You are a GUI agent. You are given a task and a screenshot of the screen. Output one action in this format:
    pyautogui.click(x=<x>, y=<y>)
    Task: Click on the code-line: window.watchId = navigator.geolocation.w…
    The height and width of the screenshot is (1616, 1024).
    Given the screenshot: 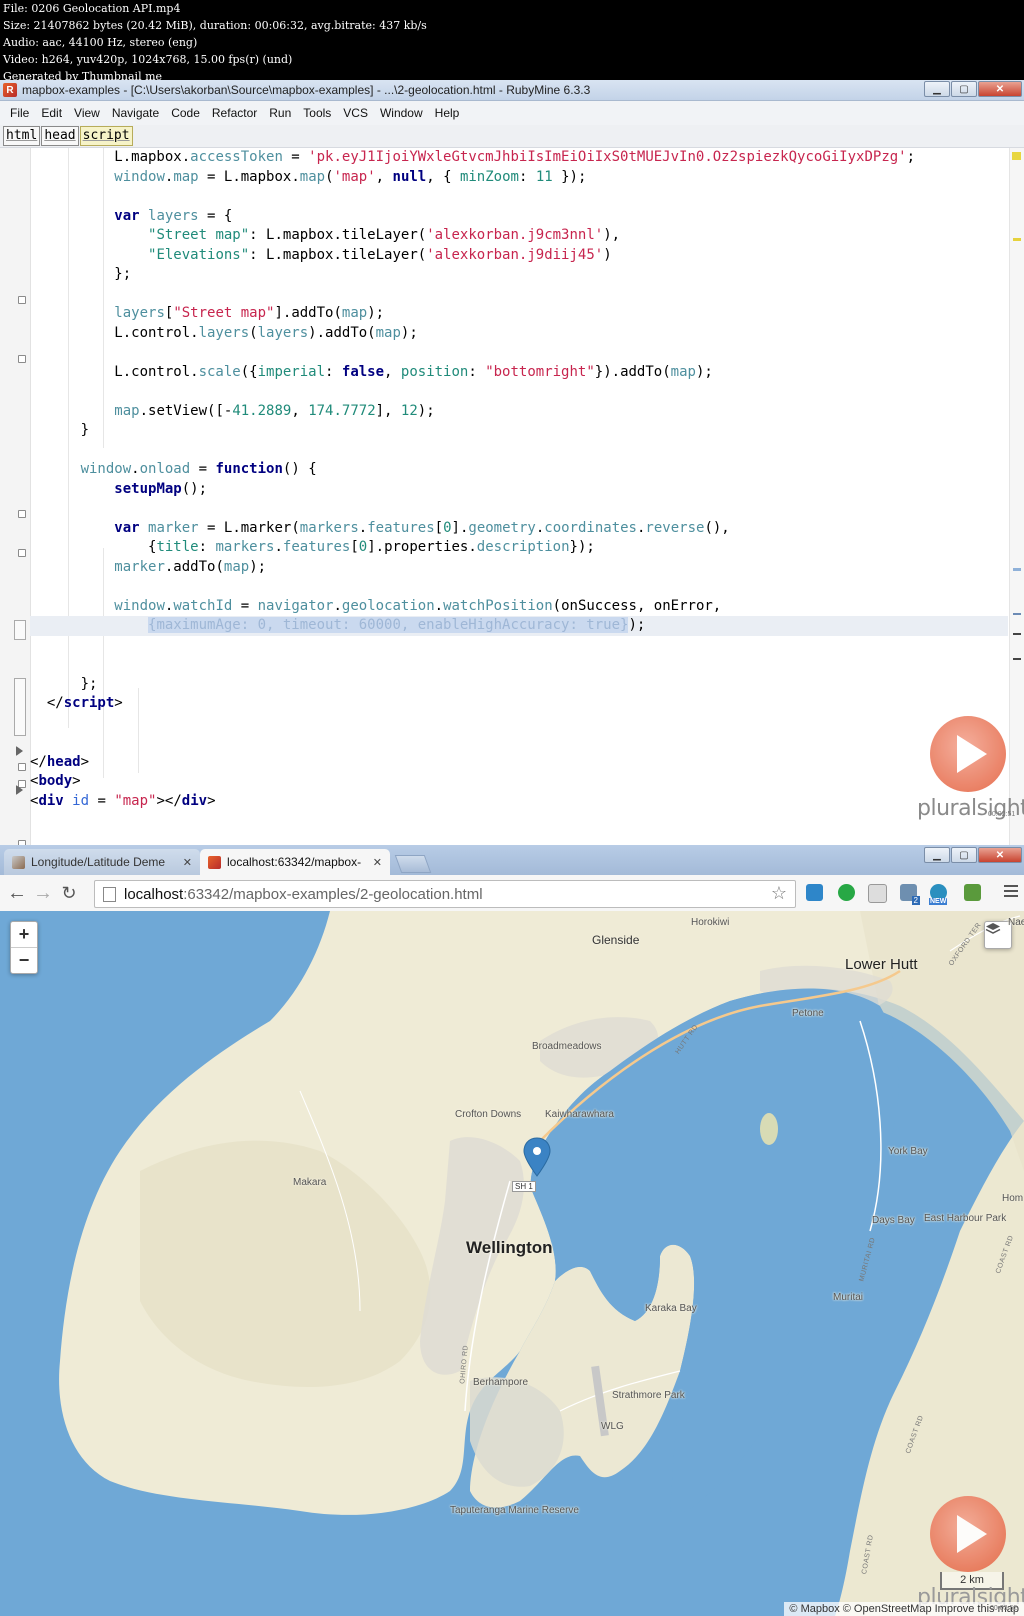 What is the action you would take?
    pyautogui.click(x=418, y=605)
    